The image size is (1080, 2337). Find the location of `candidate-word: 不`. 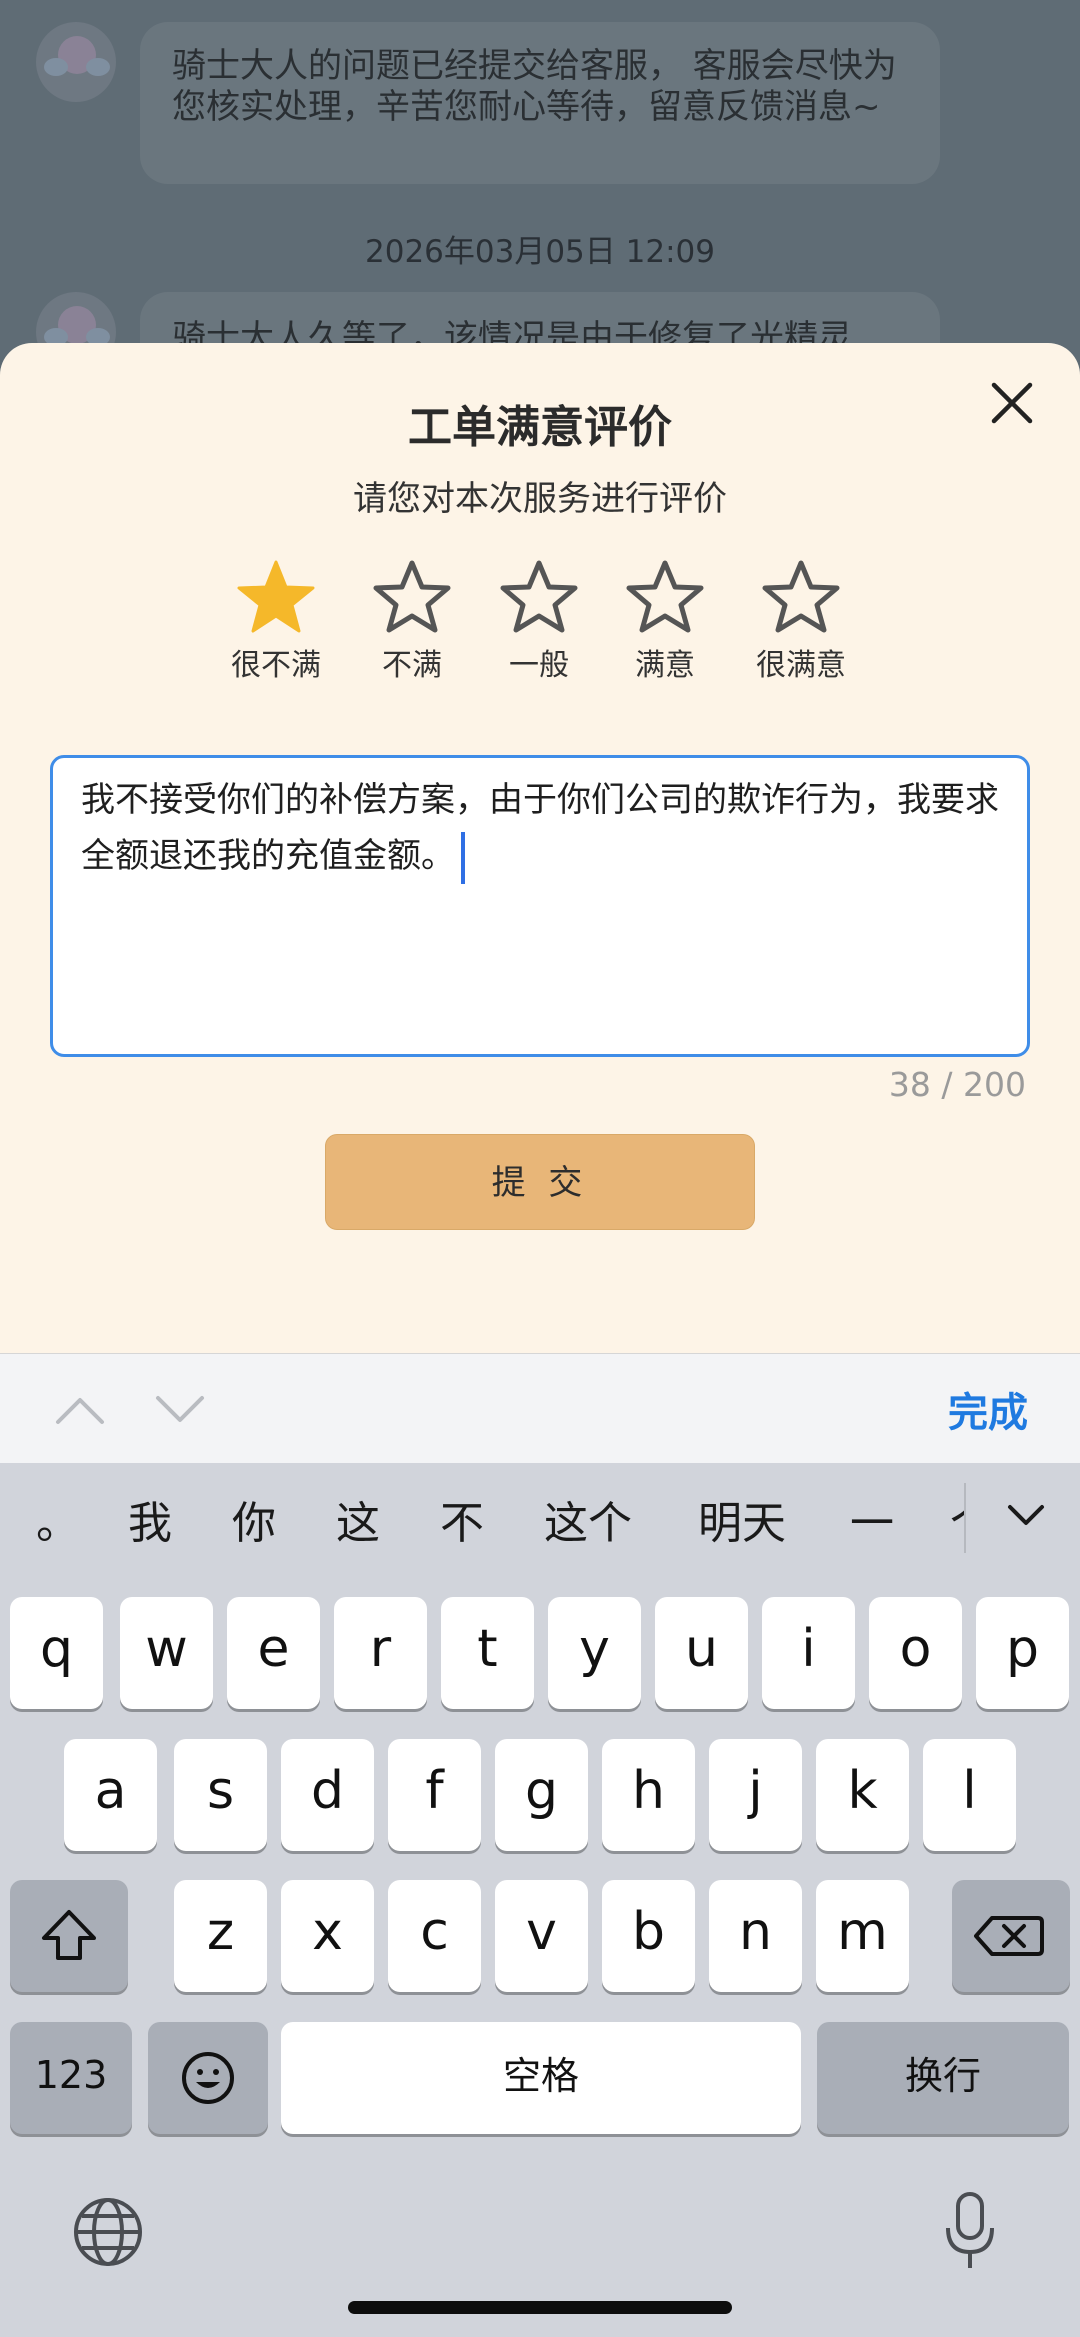

candidate-word: 不 is located at coordinates (462, 1519).